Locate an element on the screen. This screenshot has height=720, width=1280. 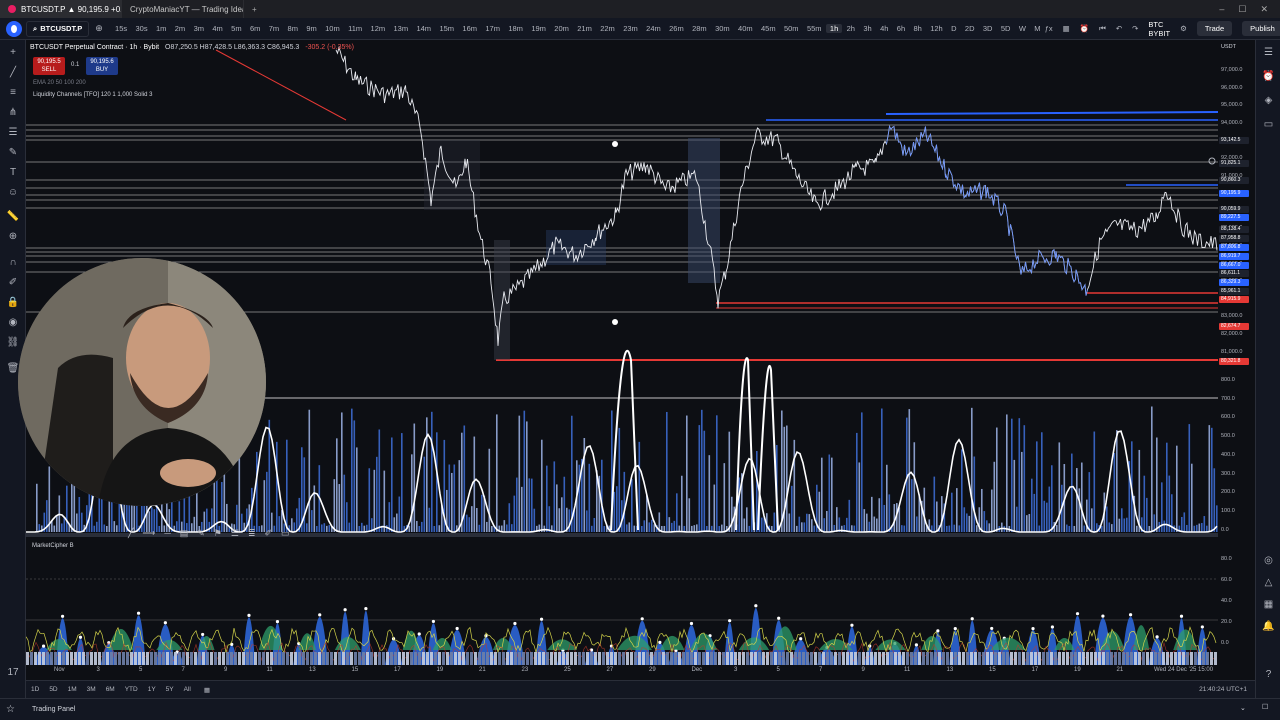
timeframe-3m: 3m is located at coordinates (198, 28).